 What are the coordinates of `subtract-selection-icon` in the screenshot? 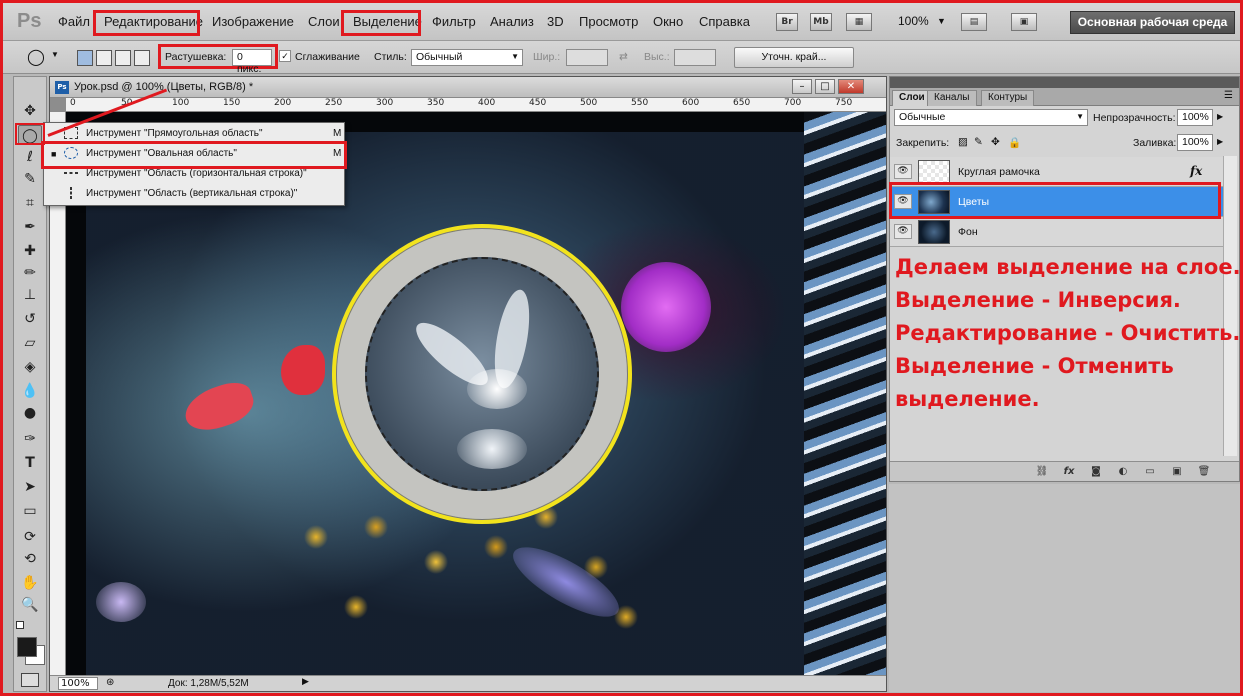 It's located at (123, 58).